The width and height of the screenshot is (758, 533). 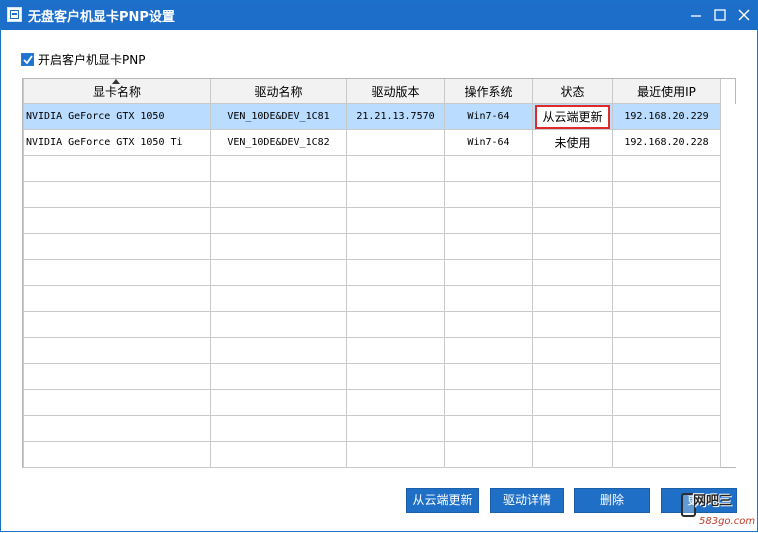 I want to click on cell-status: 从云端更新, so click(x=572, y=116).